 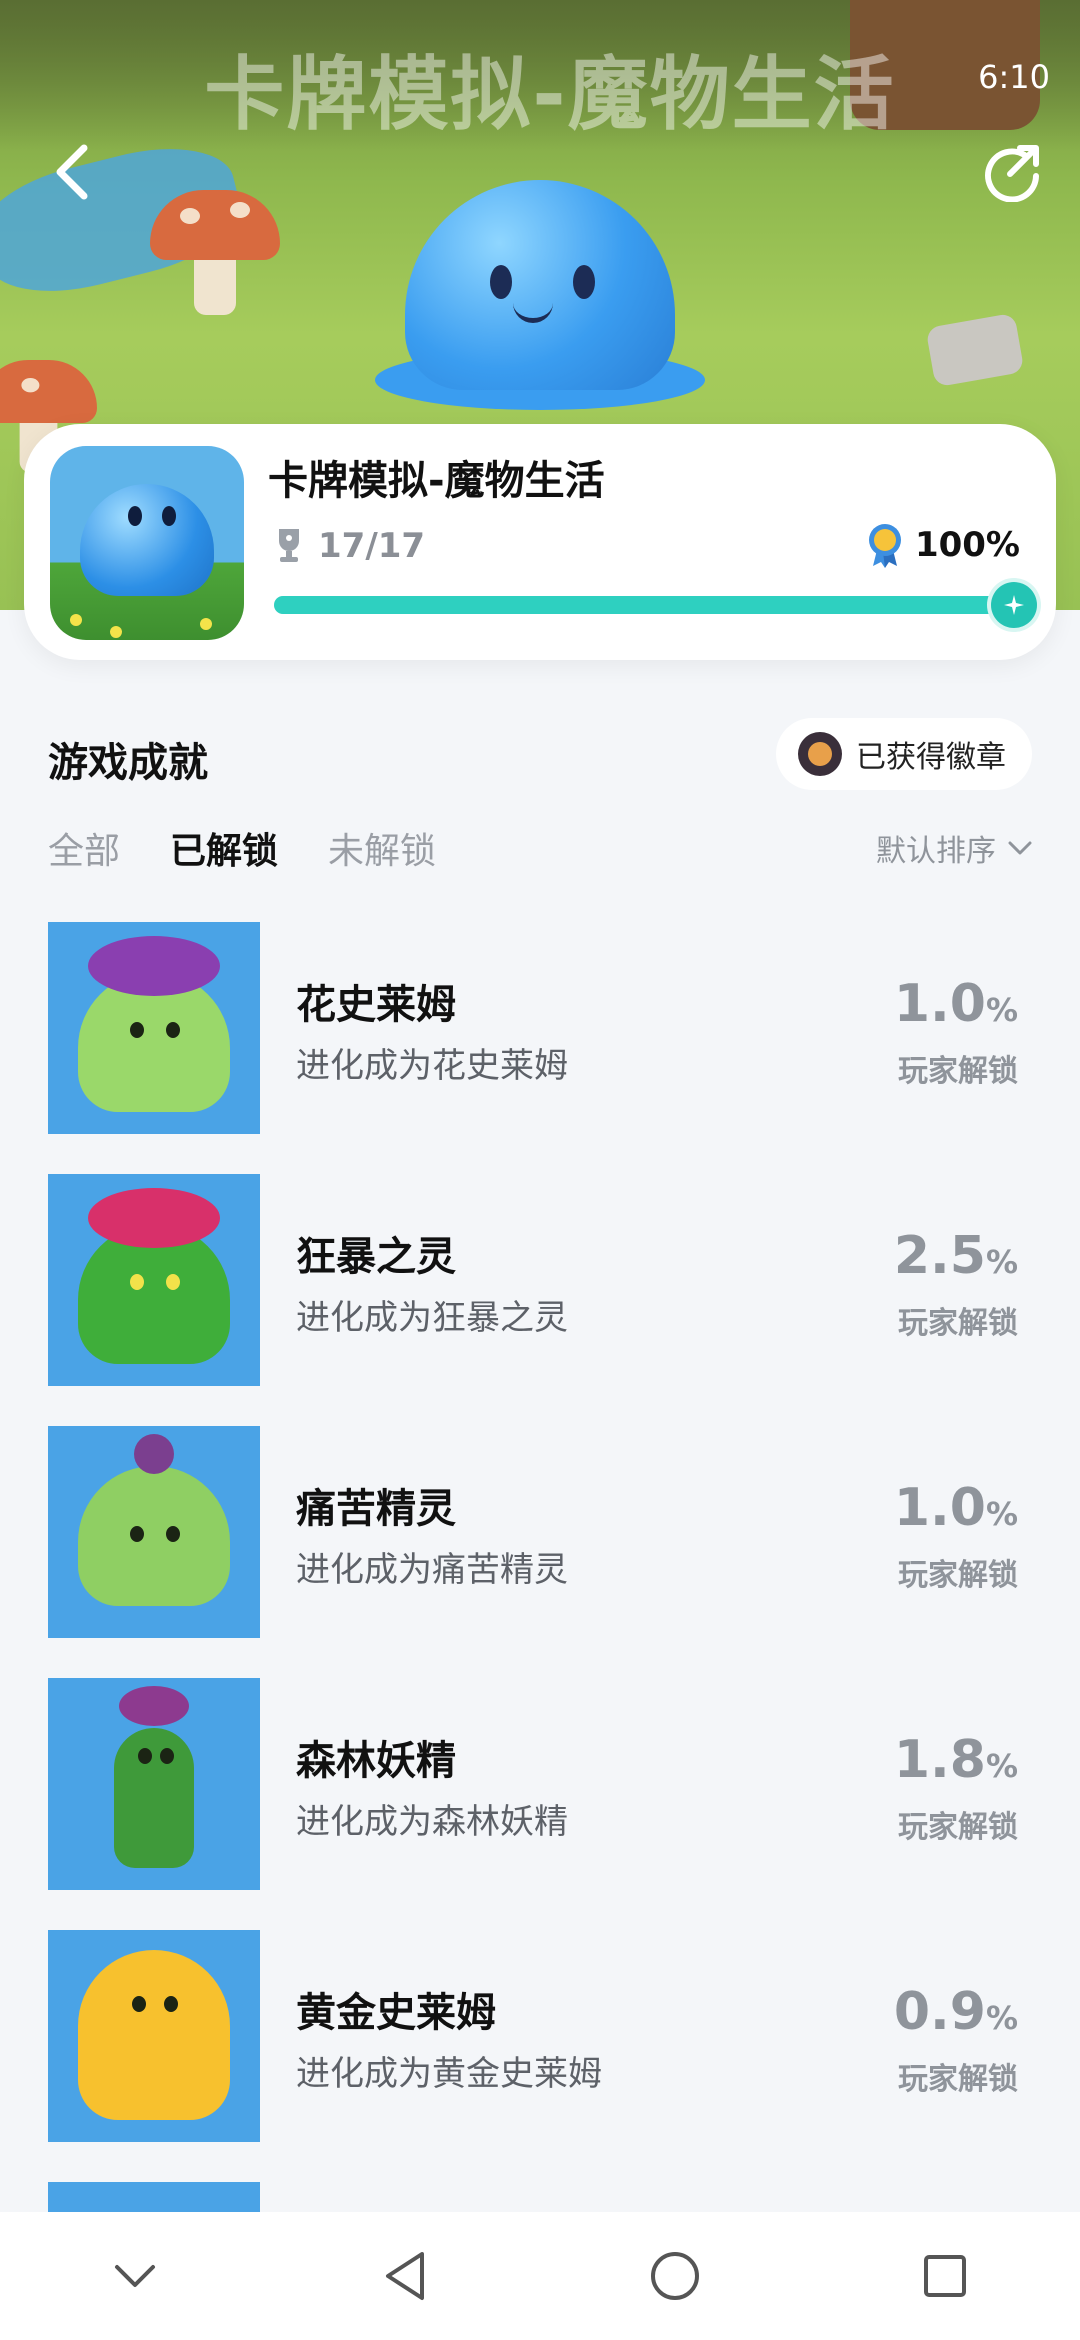 I want to click on status-time: 6:10, so click(x=1014, y=77).